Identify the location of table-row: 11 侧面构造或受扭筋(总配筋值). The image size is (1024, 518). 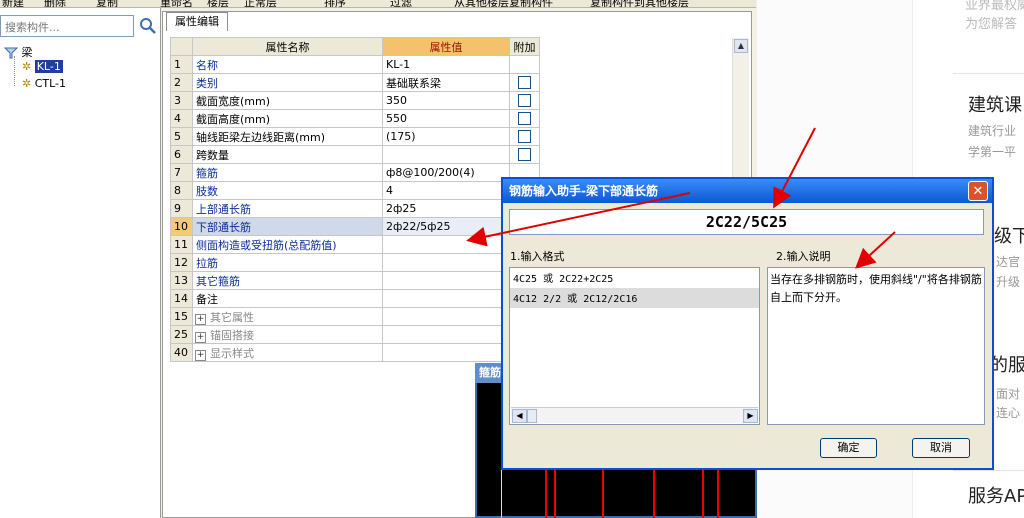
(355, 244).